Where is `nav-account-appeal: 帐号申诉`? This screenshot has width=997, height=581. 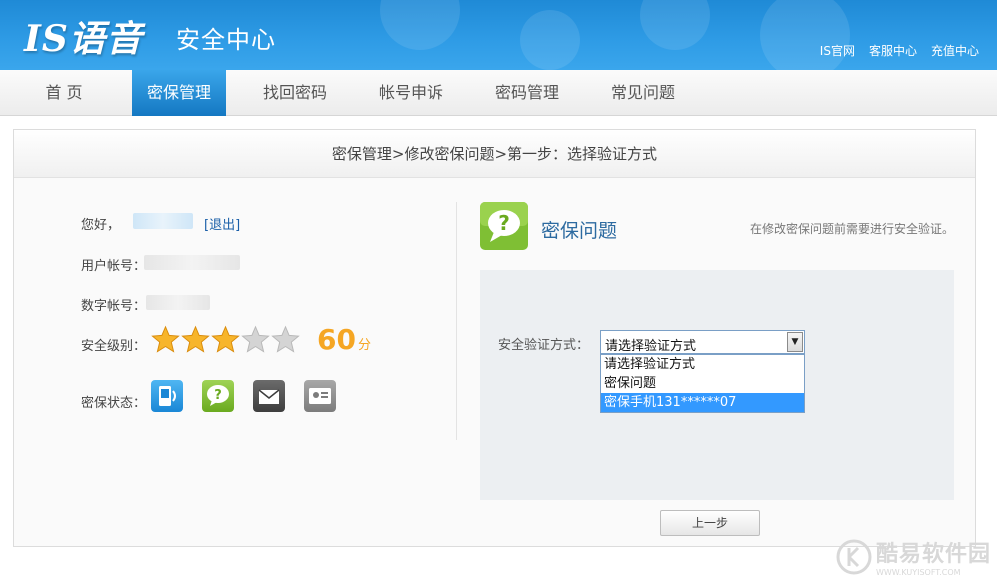 nav-account-appeal: 帐号申诉 is located at coordinates (411, 93).